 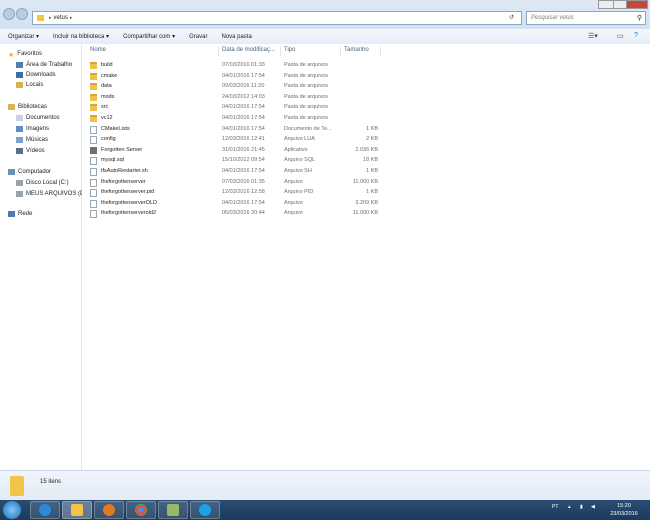 I want to click on minimize-button, so click(x=606, y=4).